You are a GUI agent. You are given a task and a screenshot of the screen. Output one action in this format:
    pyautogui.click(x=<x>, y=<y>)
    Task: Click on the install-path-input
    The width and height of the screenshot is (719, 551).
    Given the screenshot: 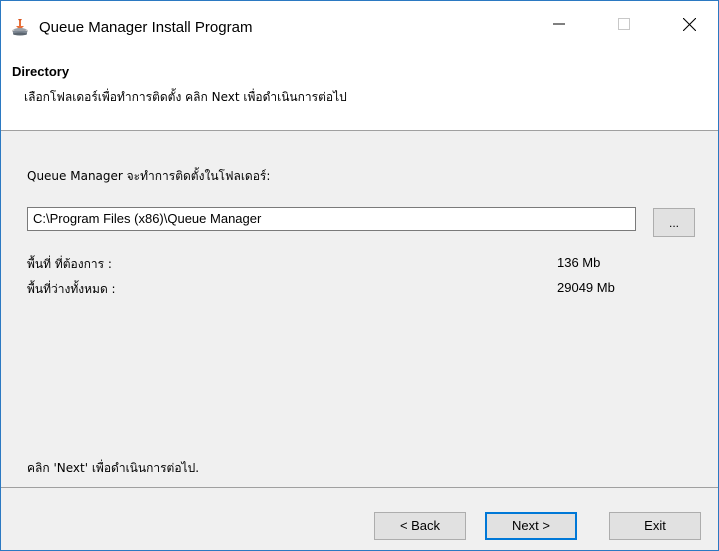 What is the action you would take?
    pyautogui.click(x=331, y=219)
    